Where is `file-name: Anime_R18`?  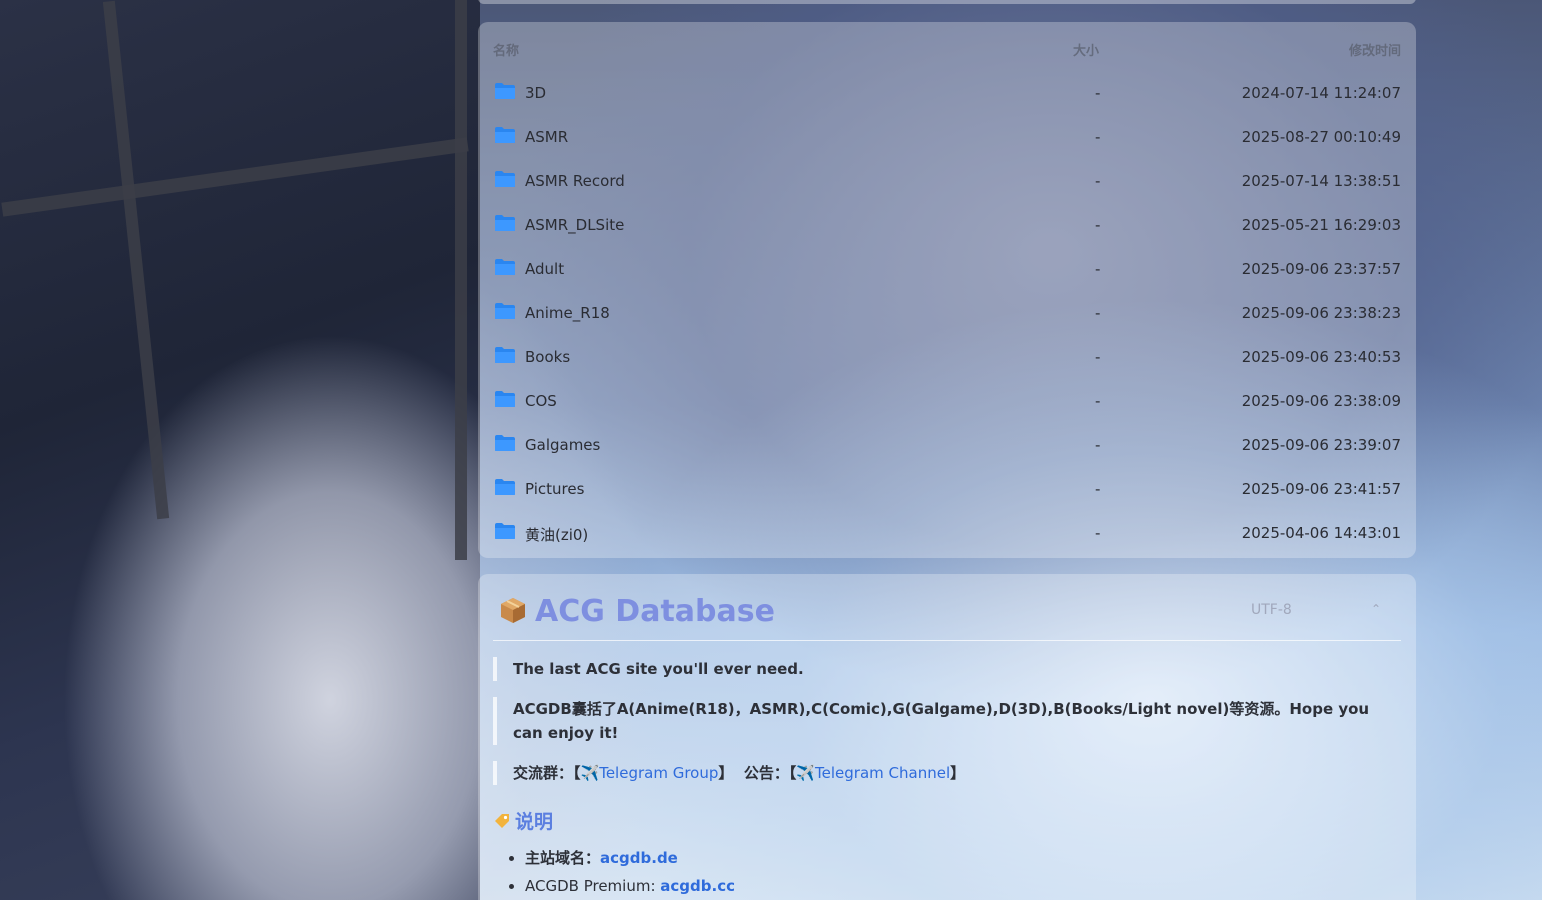
file-name: Anime_R18 is located at coordinates (567, 313).